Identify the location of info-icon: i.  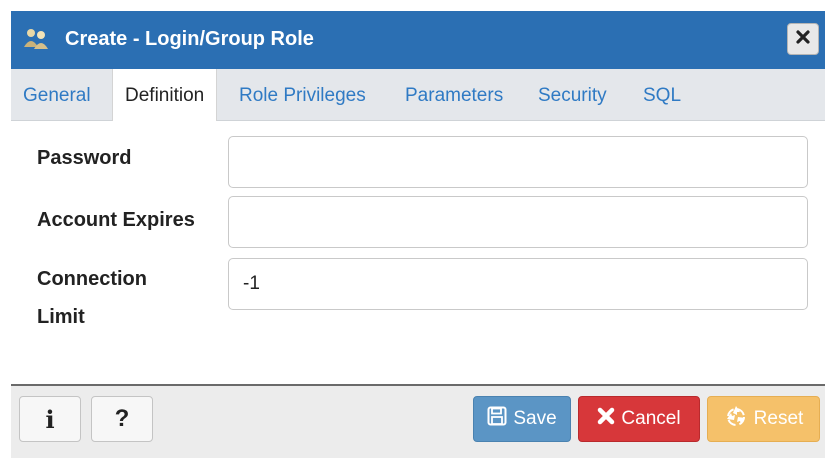
(50, 419).